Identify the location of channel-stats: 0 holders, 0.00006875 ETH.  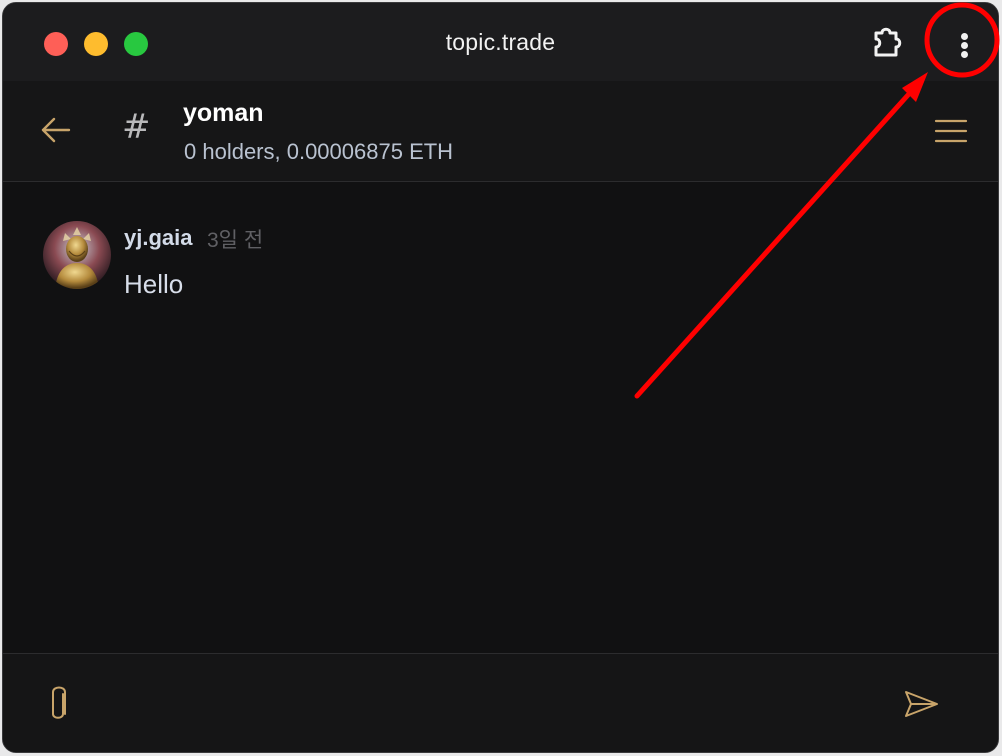
(319, 151).